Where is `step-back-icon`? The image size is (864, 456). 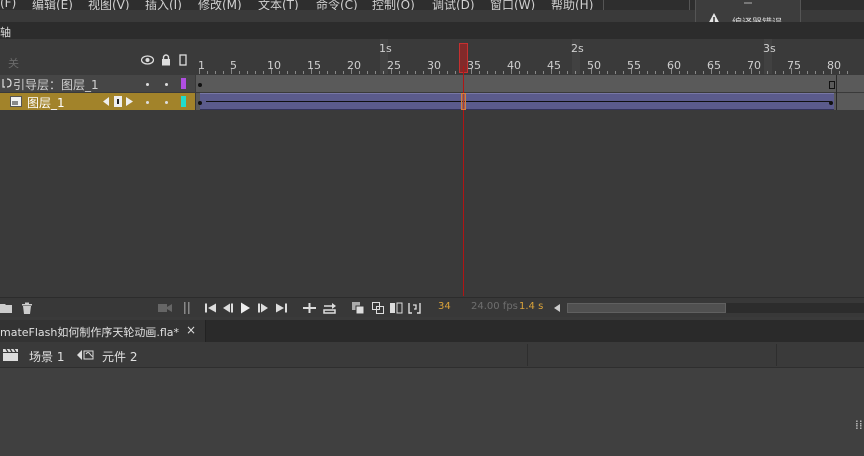 step-back-icon is located at coordinates (227, 308).